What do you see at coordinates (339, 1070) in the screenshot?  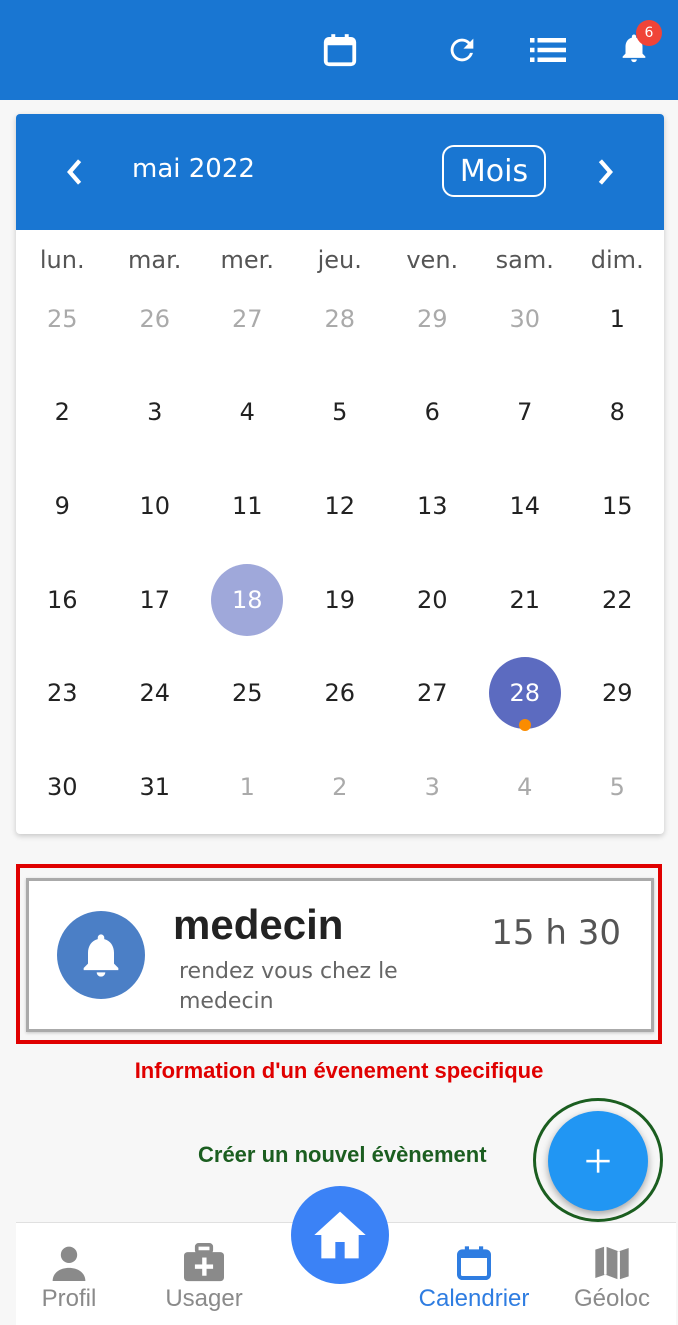 I see `event-annotation-label: Information d'un évenement specifique` at bounding box center [339, 1070].